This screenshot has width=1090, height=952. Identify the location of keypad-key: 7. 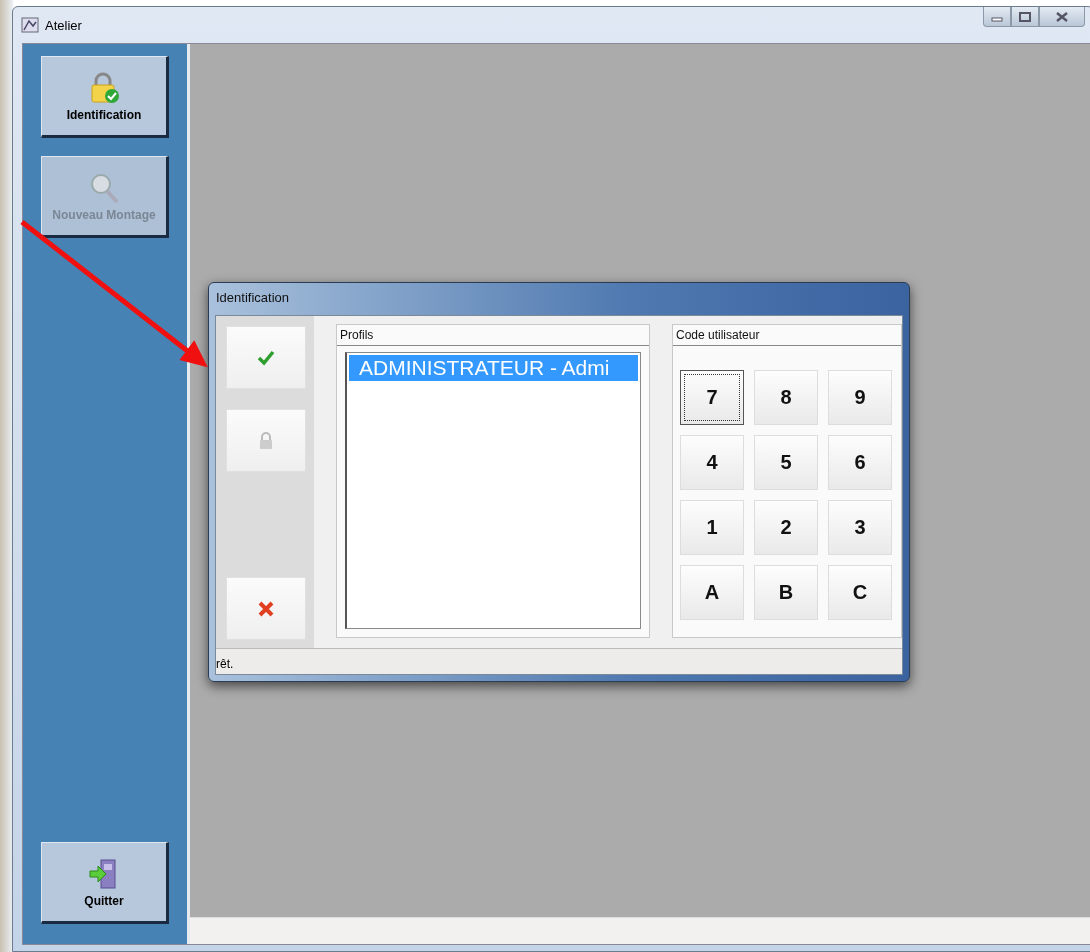
(712, 397).